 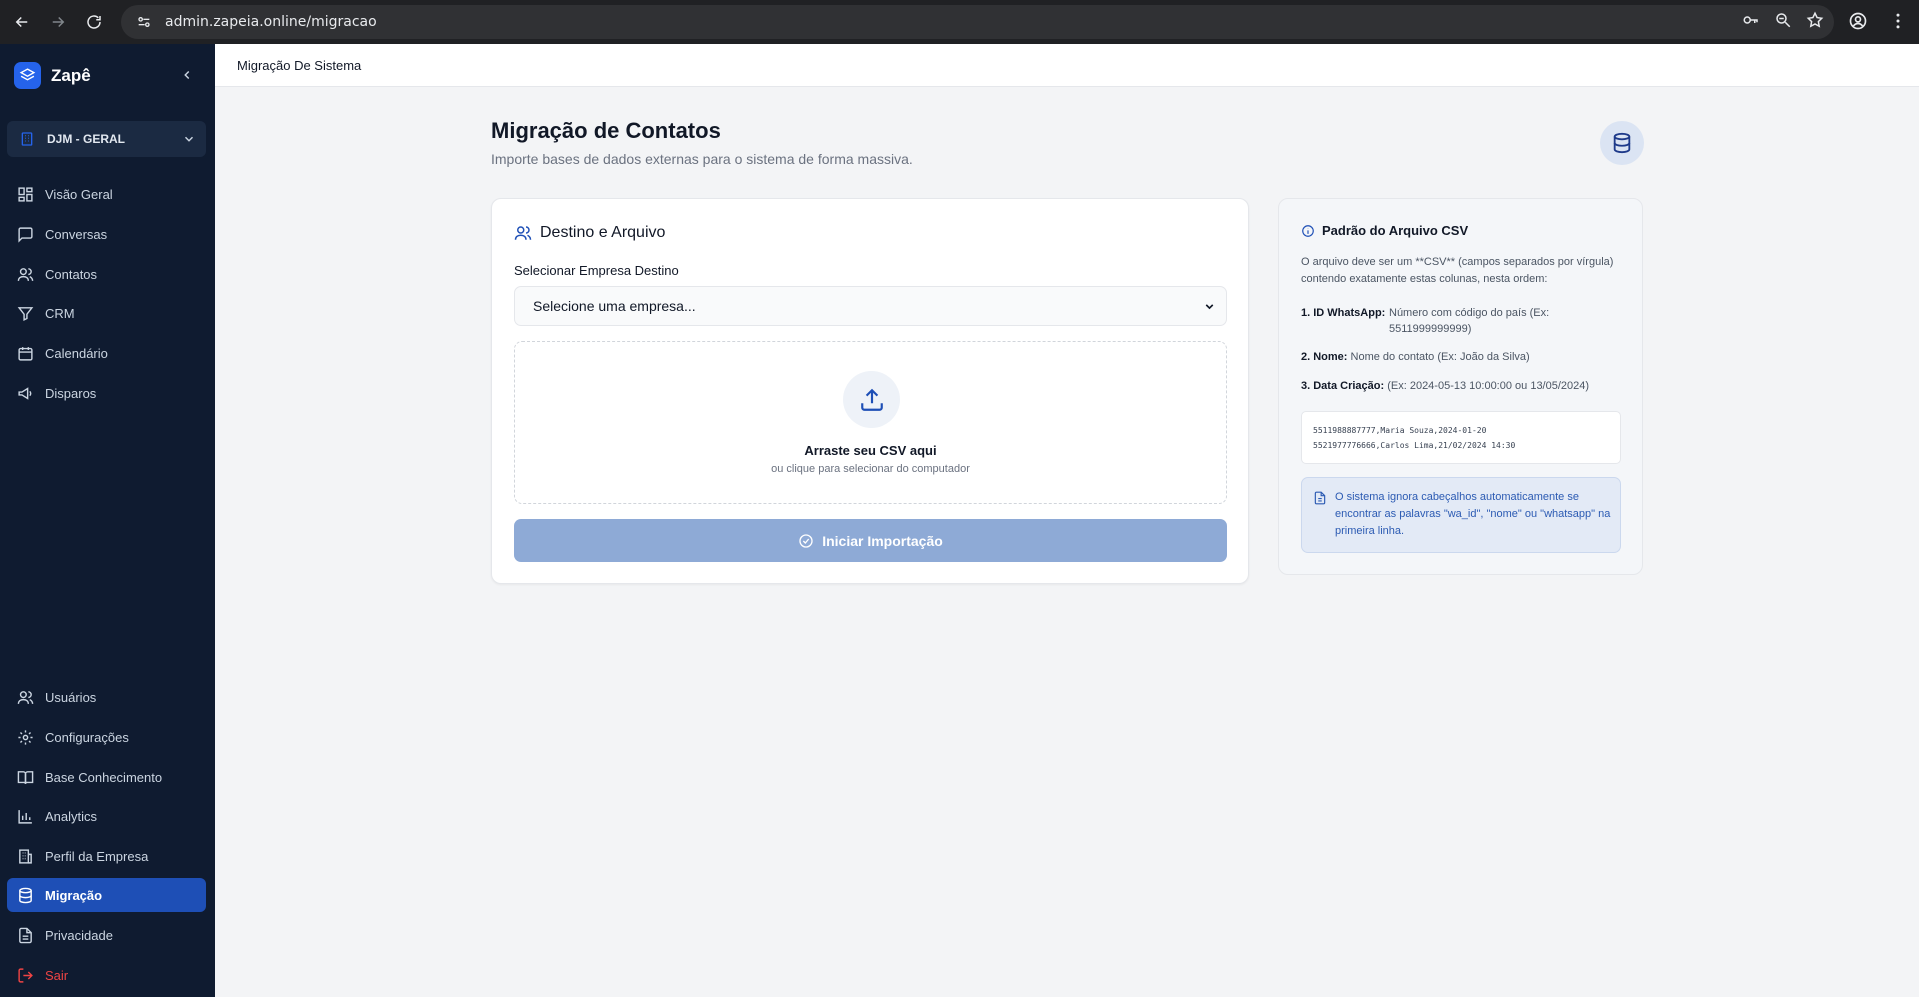 I want to click on star-icon, so click(x=1815, y=22).